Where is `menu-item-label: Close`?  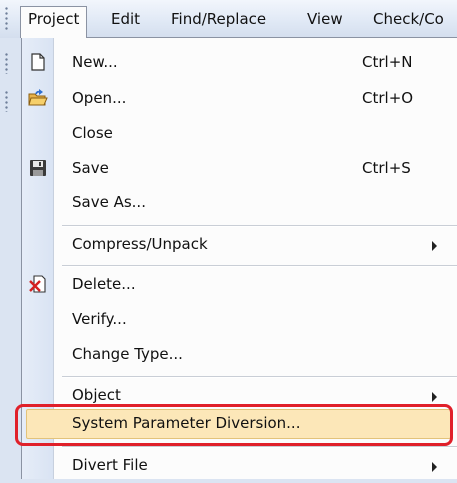 menu-item-label: Close is located at coordinates (92, 133).